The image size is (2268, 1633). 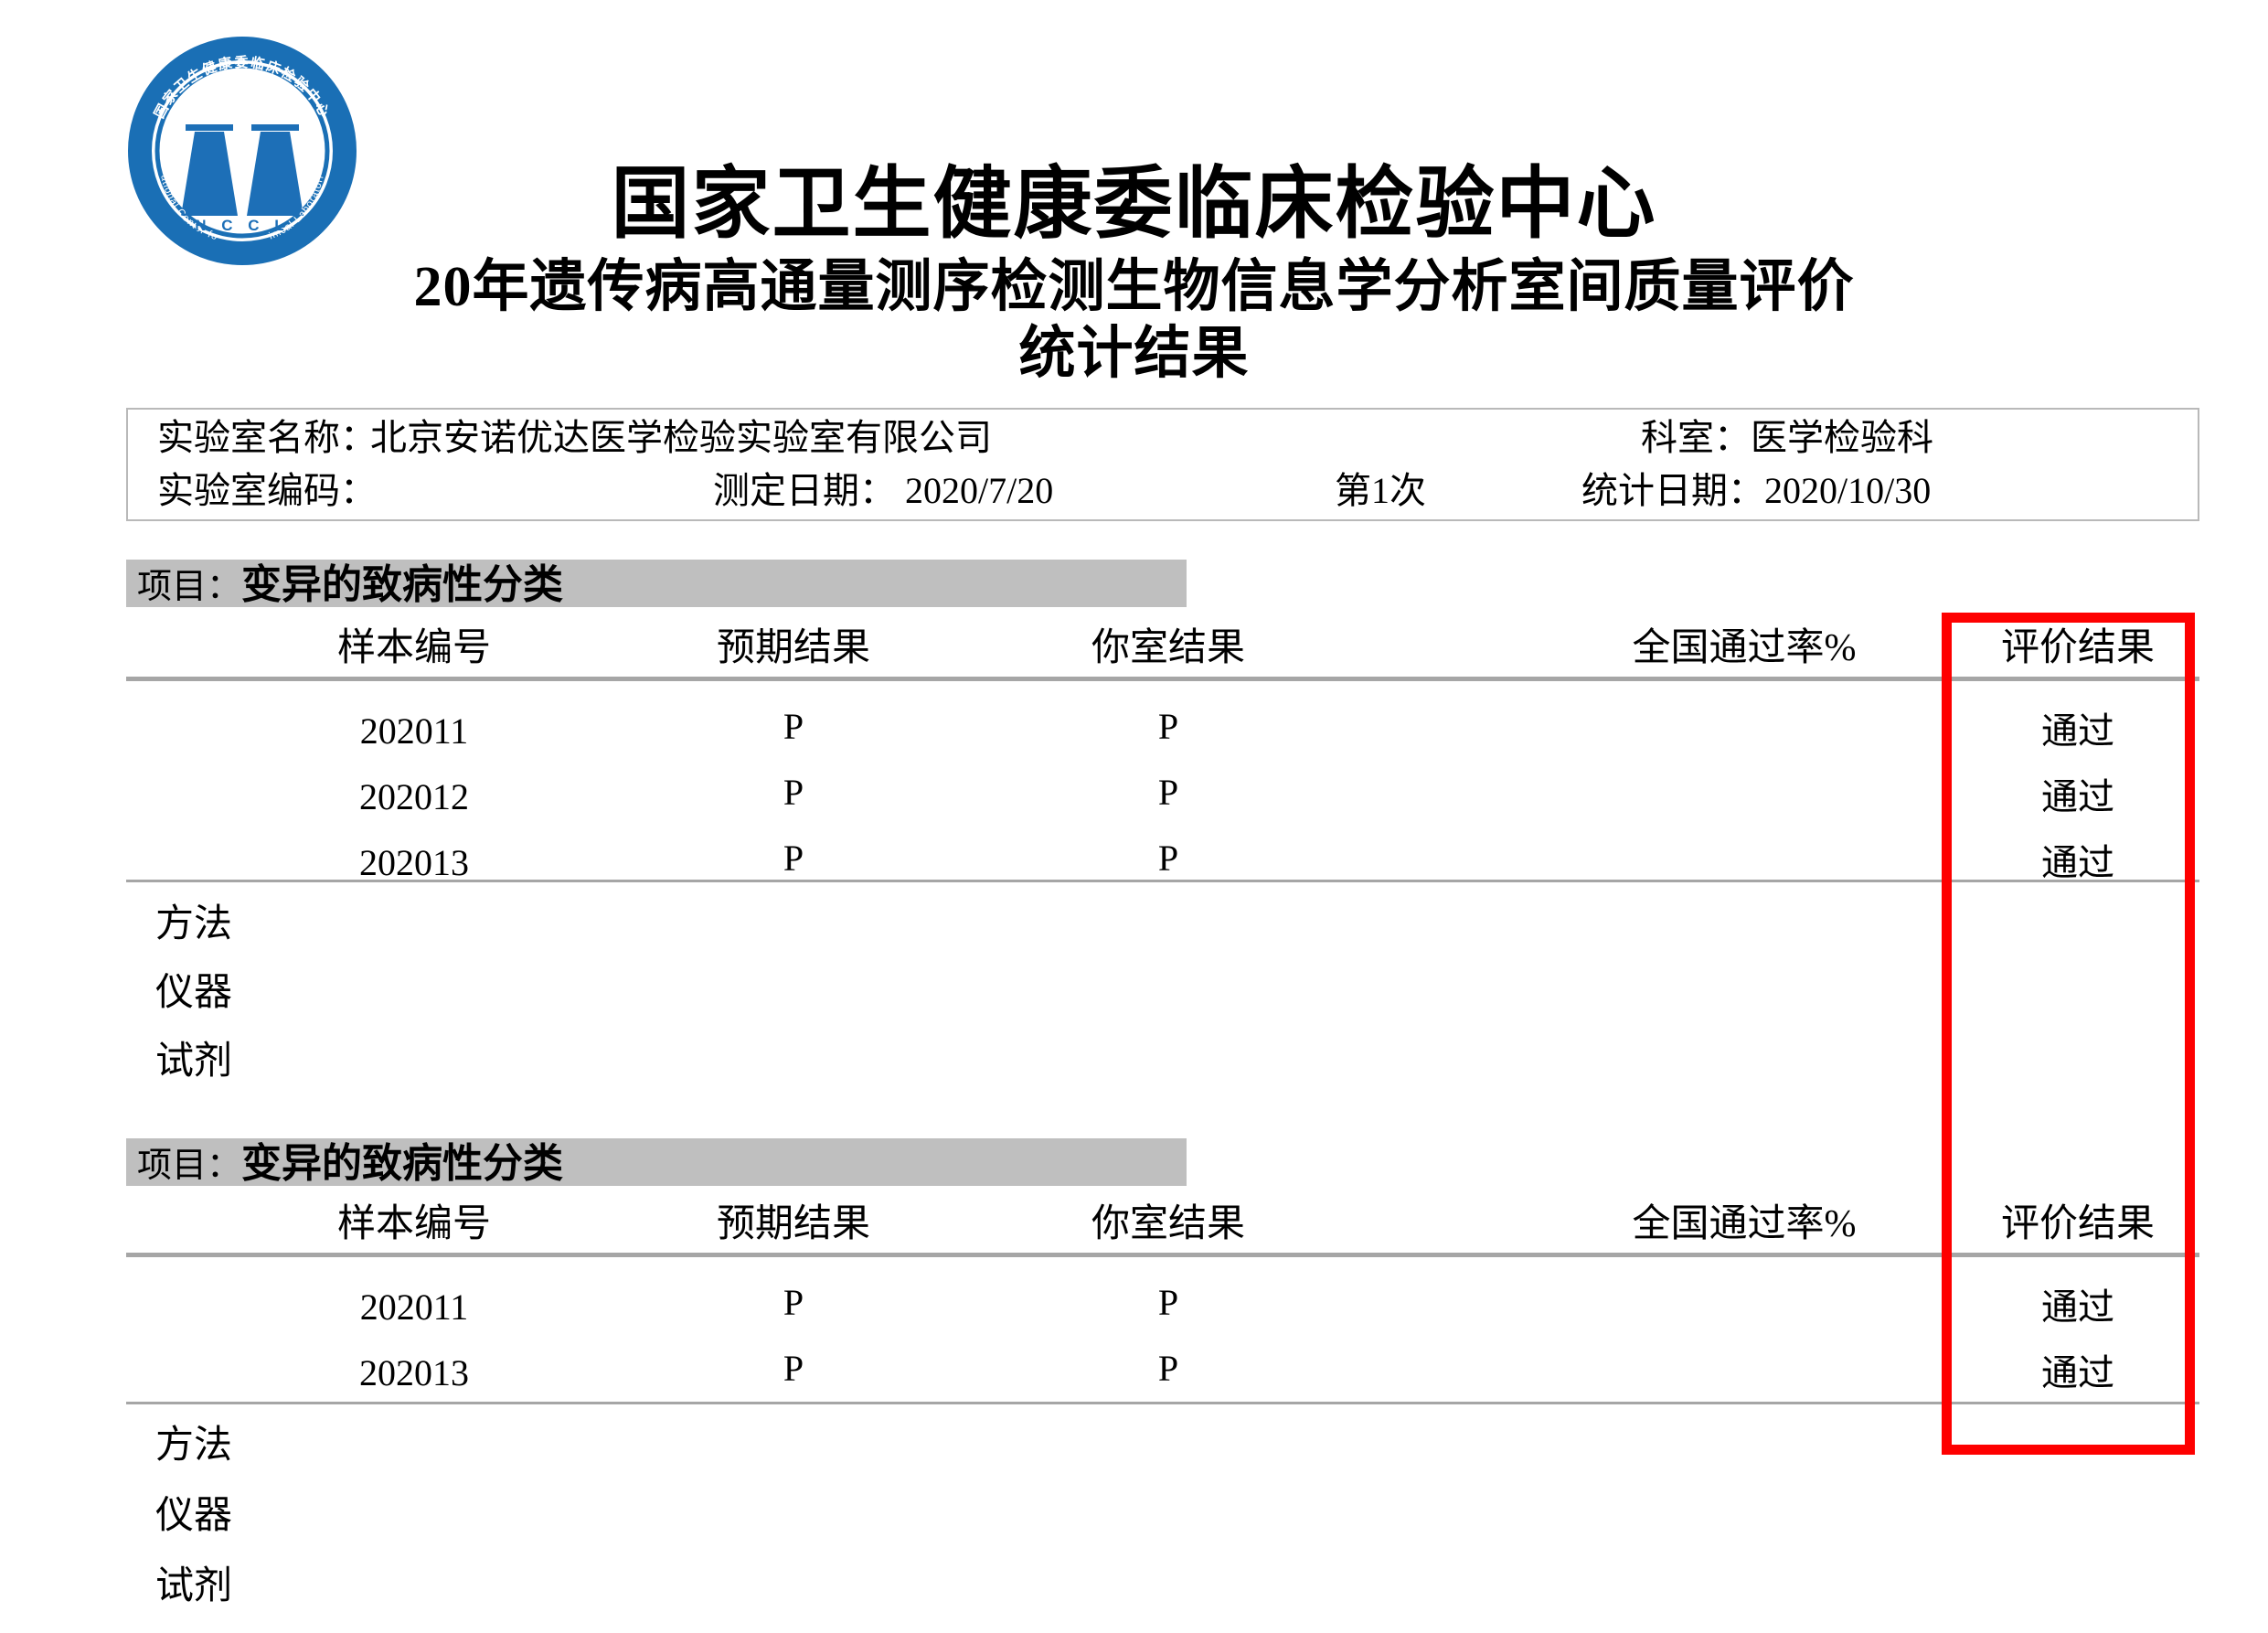 I want to click on page-title: 国家卫生健康委临床检验中心, so click(x=1134, y=204).